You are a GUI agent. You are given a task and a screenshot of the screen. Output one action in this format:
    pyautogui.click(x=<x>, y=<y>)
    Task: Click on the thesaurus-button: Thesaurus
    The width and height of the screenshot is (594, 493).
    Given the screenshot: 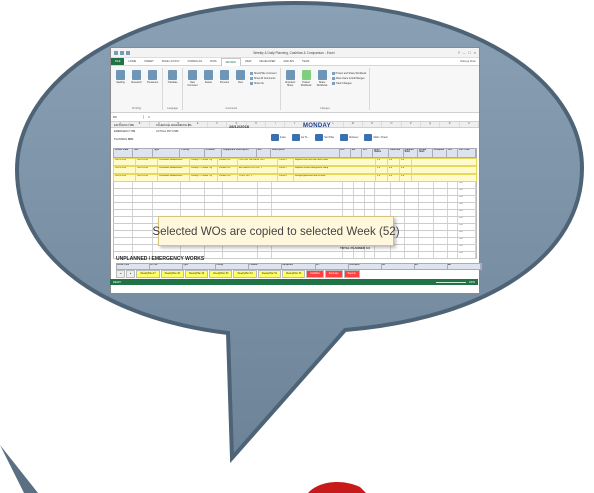 What is the action you would take?
    pyautogui.click(x=152, y=77)
    